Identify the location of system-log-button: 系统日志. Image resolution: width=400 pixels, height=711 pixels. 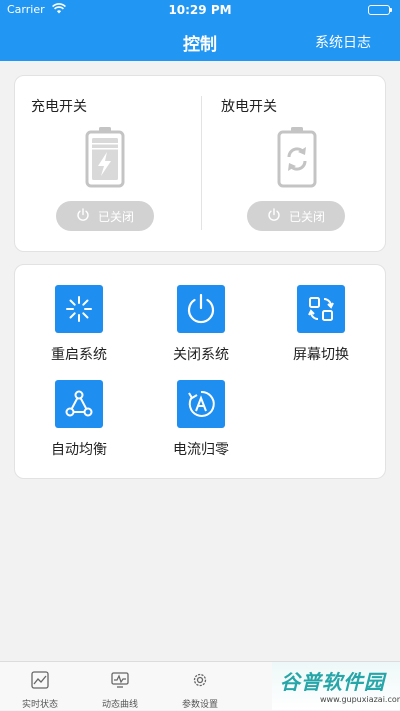
(343, 42).